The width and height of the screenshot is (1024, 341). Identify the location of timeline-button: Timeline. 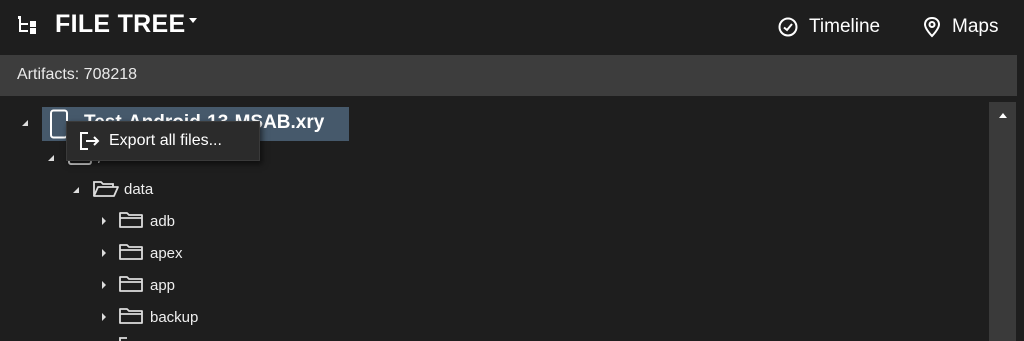
(828, 27).